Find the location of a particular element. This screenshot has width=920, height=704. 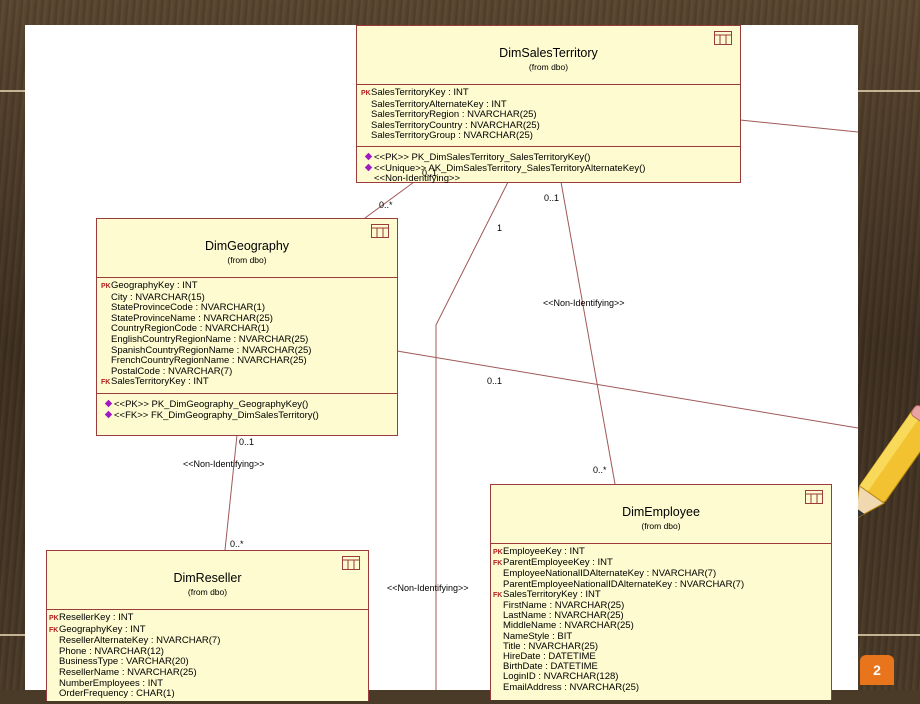

attribute-row: FKSalesTerritoryKey : INT is located at coordinates (155, 382).